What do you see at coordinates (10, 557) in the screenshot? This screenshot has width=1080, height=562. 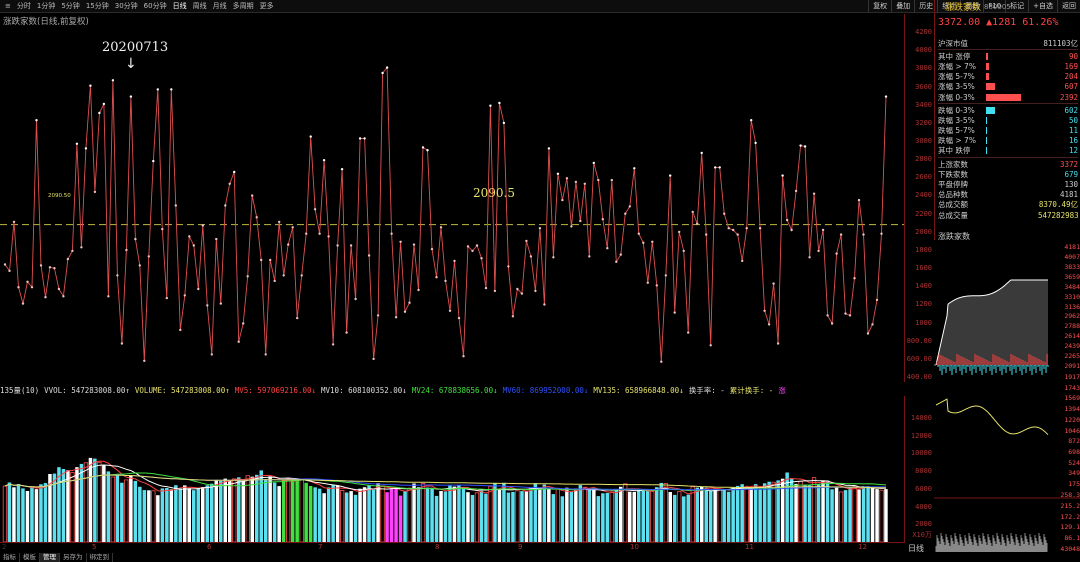 I see `bottom-tab-0: 指标` at bounding box center [10, 557].